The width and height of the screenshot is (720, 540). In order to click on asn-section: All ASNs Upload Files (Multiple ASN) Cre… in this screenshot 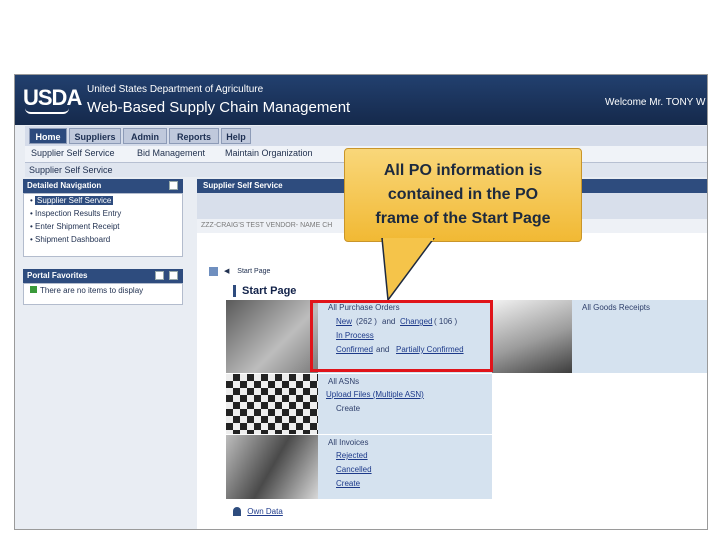, I will do `click(405, 404)`.